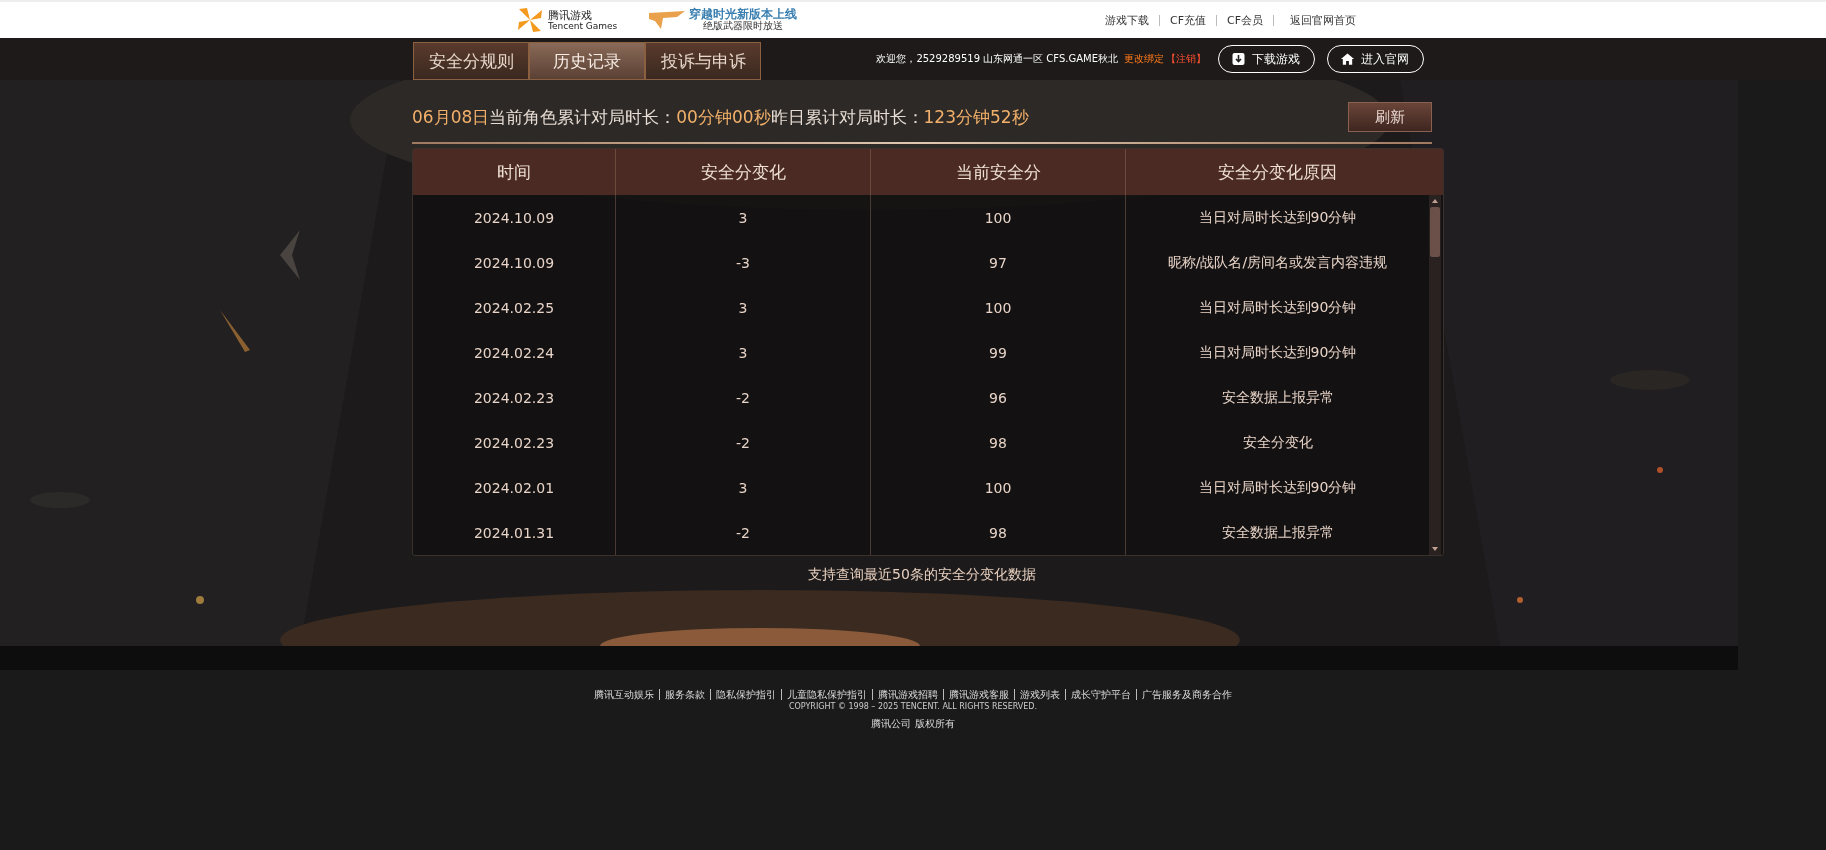 Image resolution: width=1826 pixels, height=850 pixels. Describe the element at coordinates (907, 694) in the screenshot. I see `footer-link: 腾讯游戏招聘` at that location.